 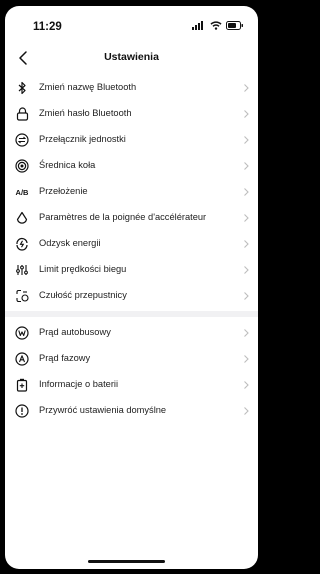 I want to click on setting-rename-bluetooth: Zmień nazwę Bluetooth, so click(x=131, y=88).